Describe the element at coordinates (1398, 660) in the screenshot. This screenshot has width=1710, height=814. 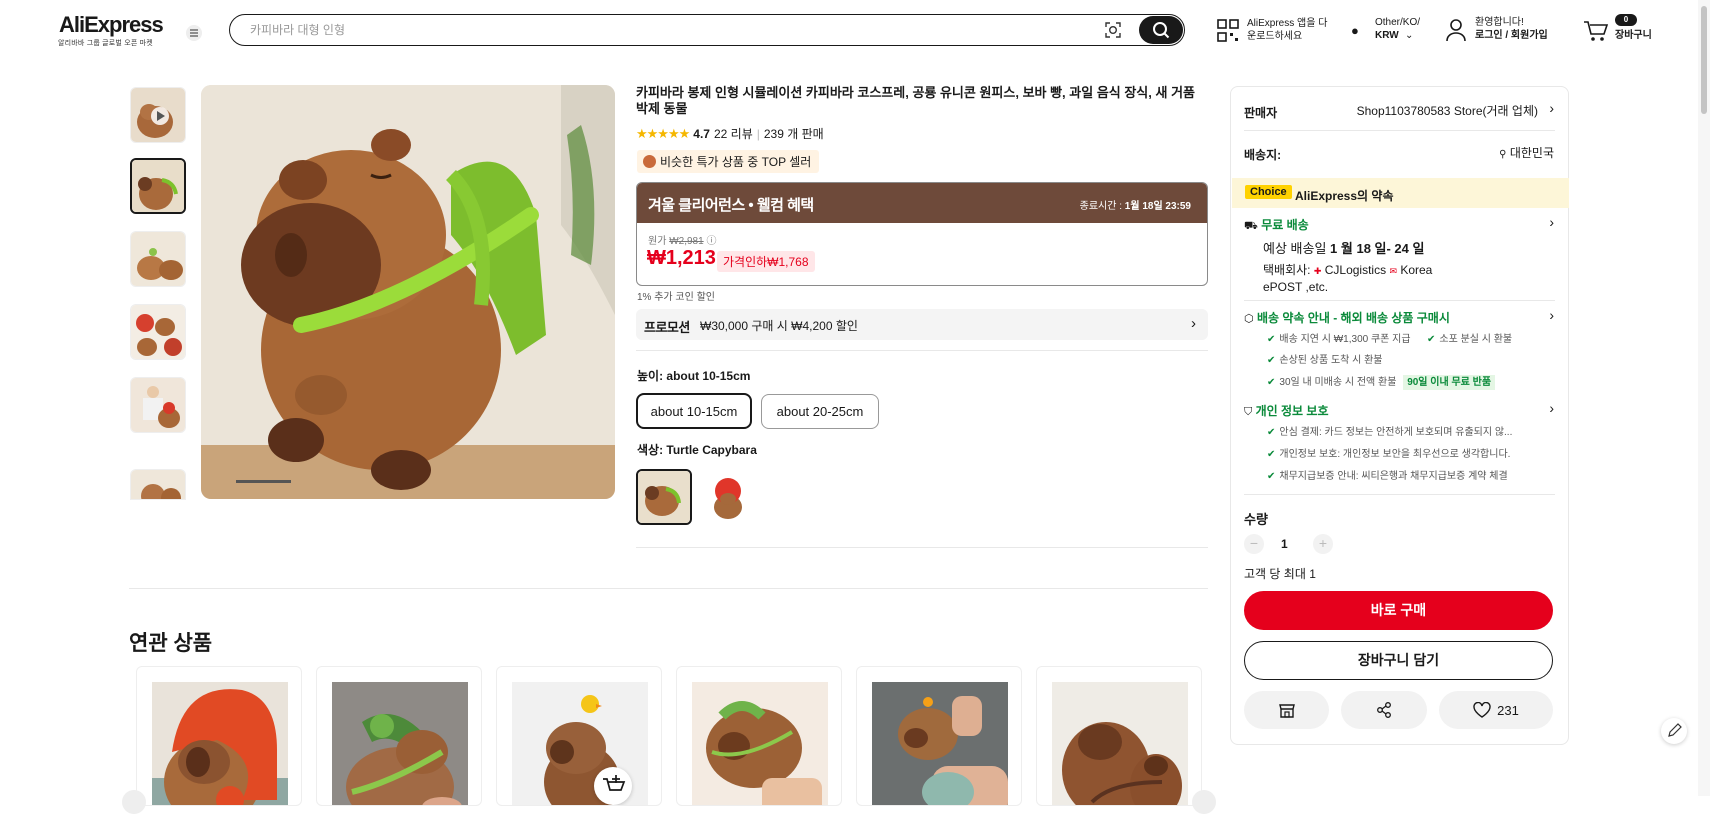
I see `add-to-cart-button: 장바구니 담기` at that location.